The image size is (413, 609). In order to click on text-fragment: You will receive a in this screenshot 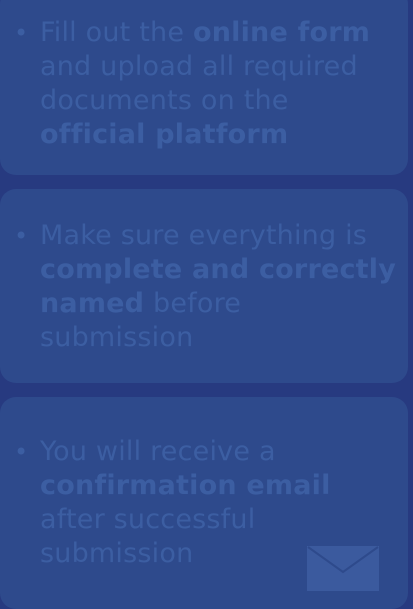, I will do `click(158, 451)`.